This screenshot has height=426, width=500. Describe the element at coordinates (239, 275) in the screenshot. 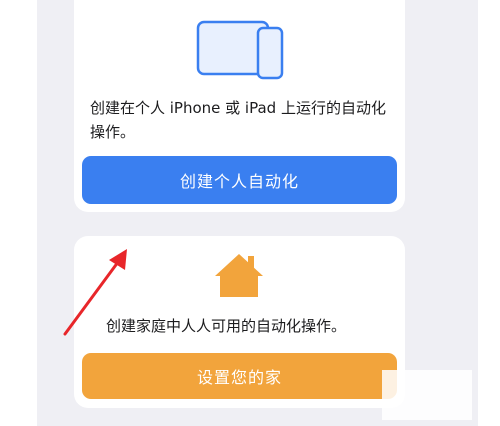

I see `house-icon` at that location.